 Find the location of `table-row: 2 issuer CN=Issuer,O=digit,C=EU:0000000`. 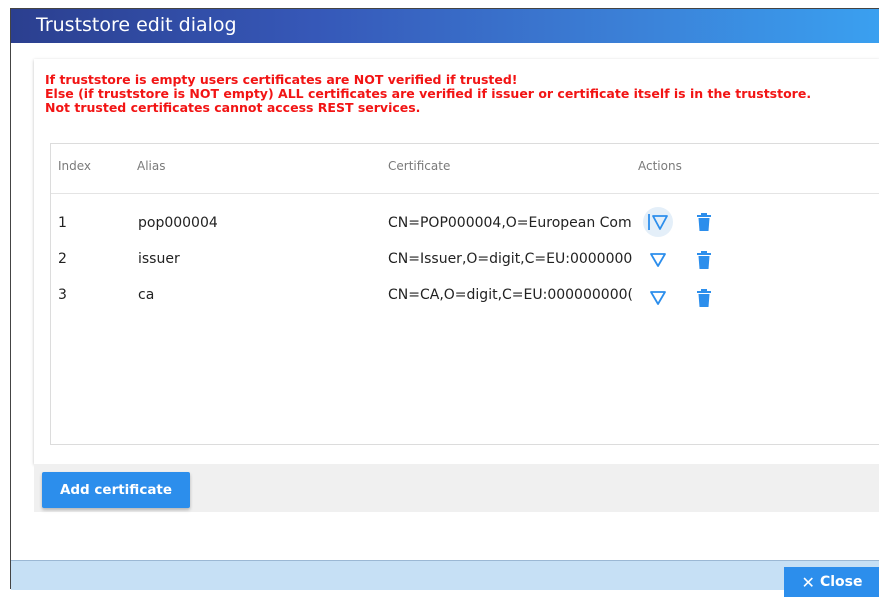

table-row: 2 issuer CN=Issuer,O=digit,C=EU:0000000 is located at coordinates (465, 259).